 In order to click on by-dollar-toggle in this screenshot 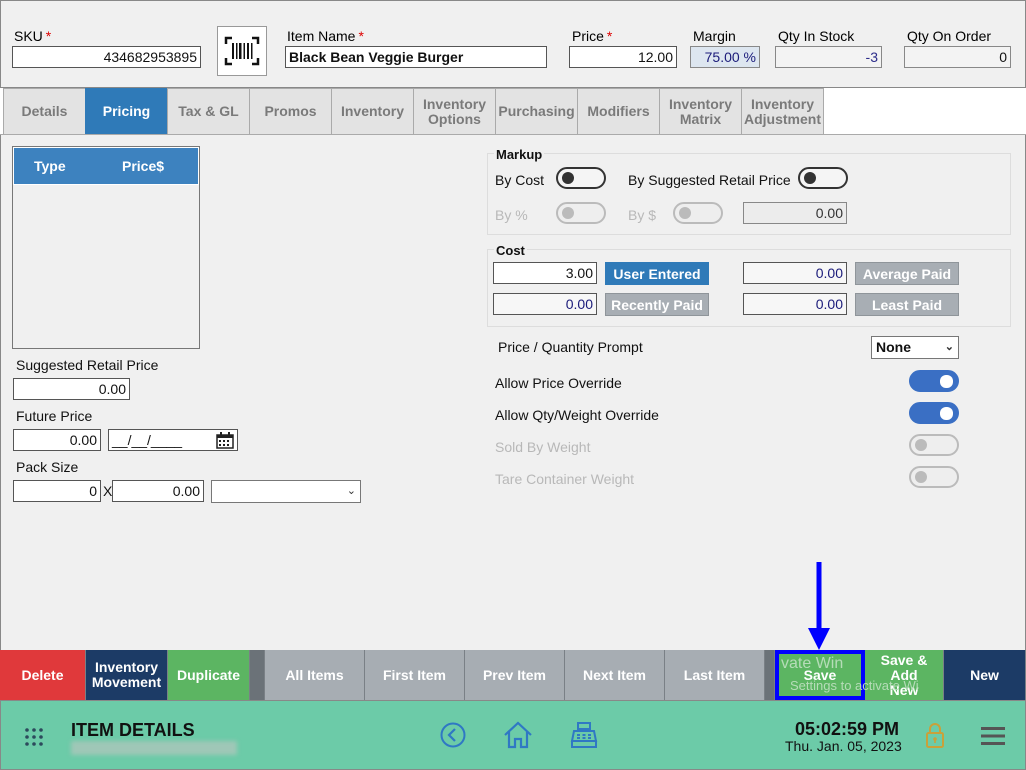, I will do `click(698, 213)`.